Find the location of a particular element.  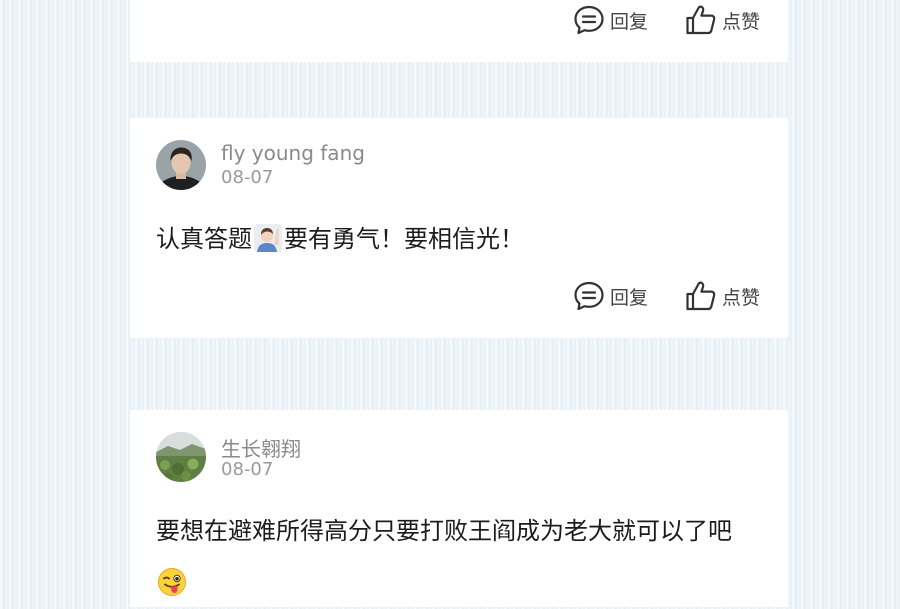

avatar-landscape-icon is located at coordinates (181, 457).